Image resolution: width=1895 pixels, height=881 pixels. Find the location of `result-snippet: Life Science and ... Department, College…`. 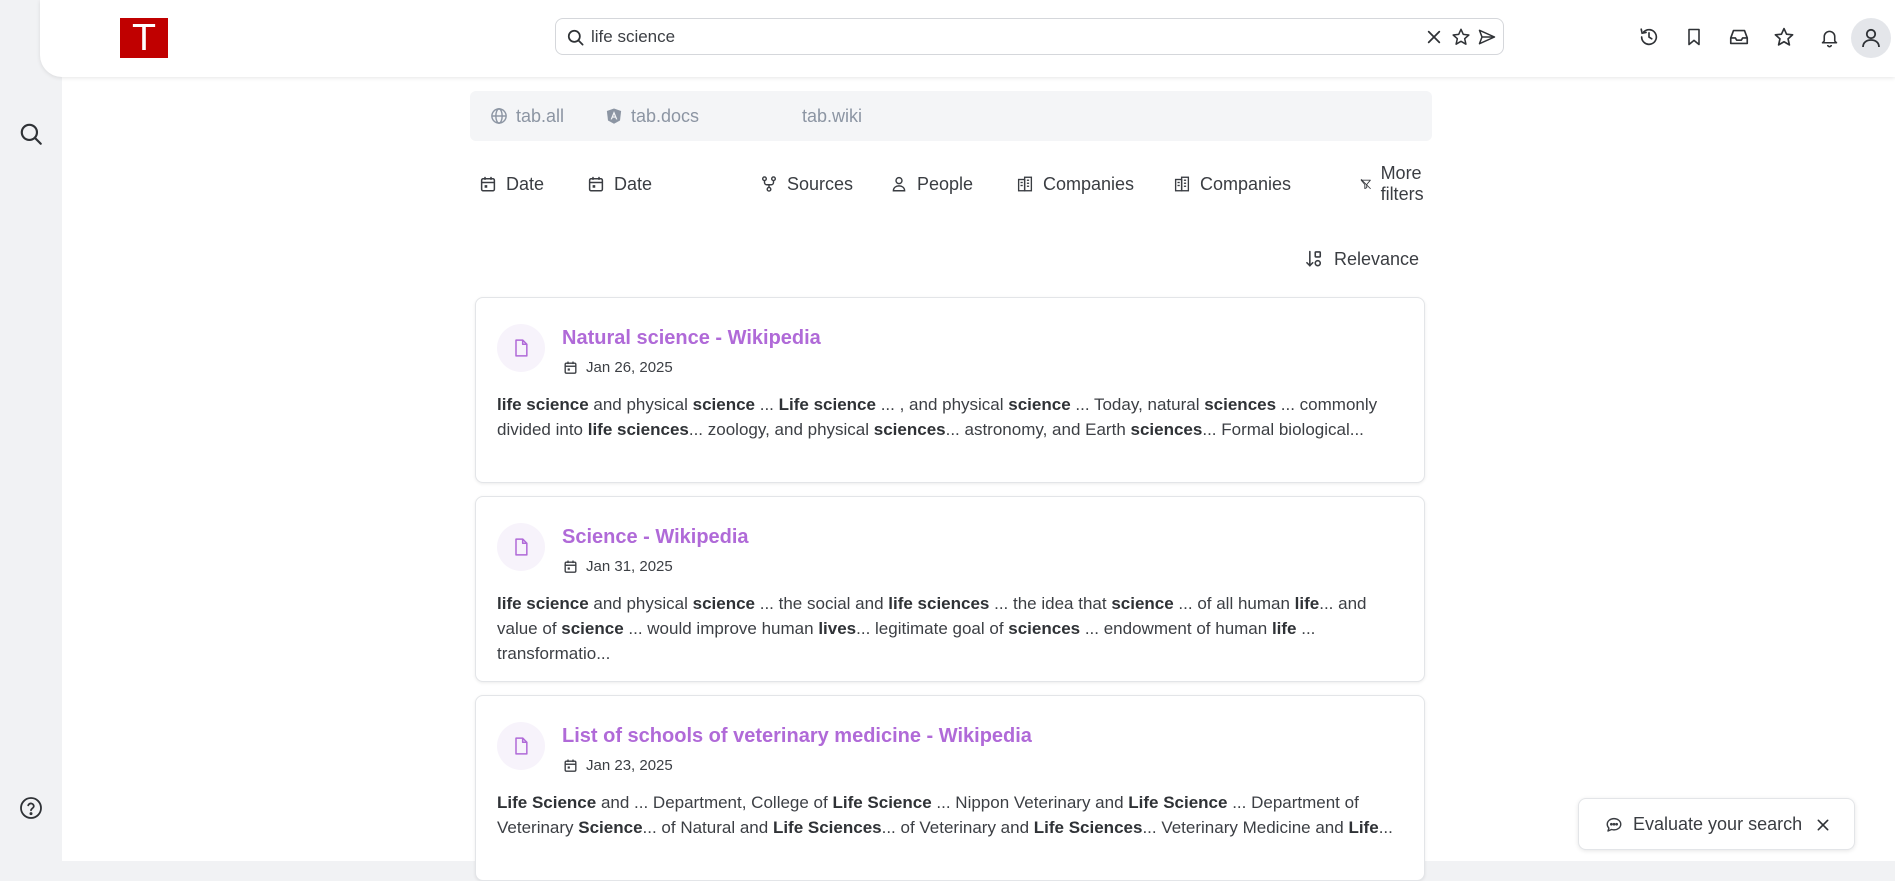

result-snippet: Life Science and ... Department, College… is located at coordinates (952, 815).